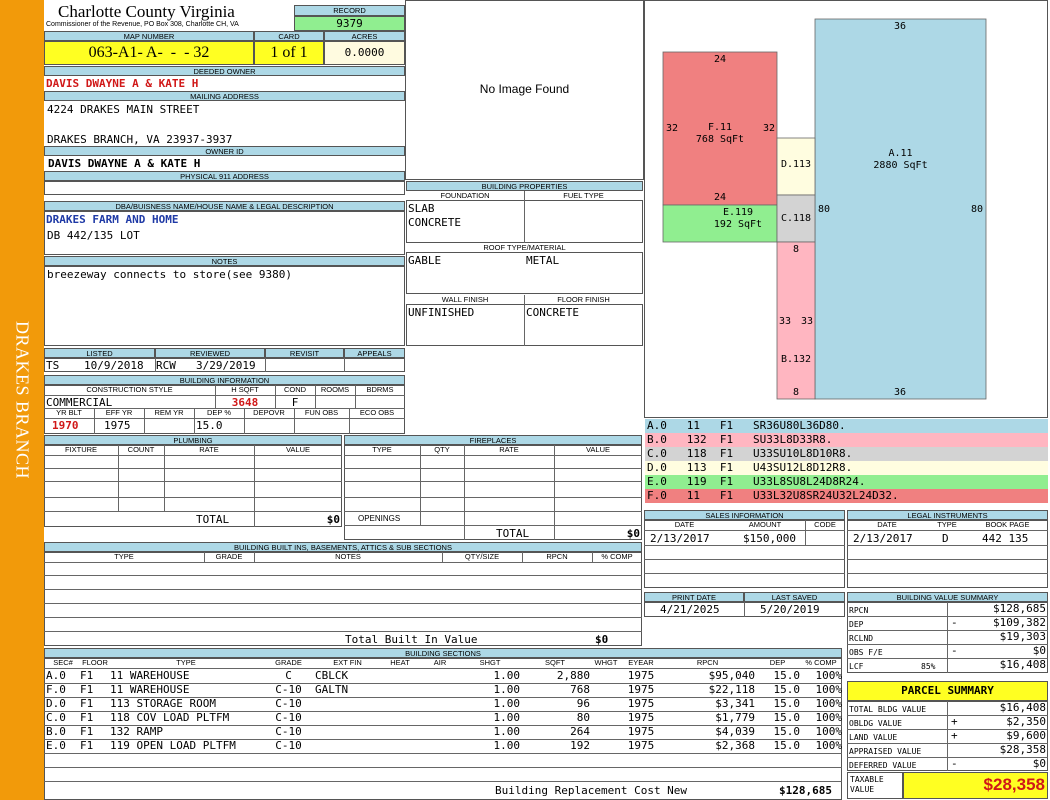 The width and height of the screenshot is (1050, 800). What do you see at coordinates (56, 717) in the screenshot?
I see `sections-cell: C.0` at bounding box center [56, 717].